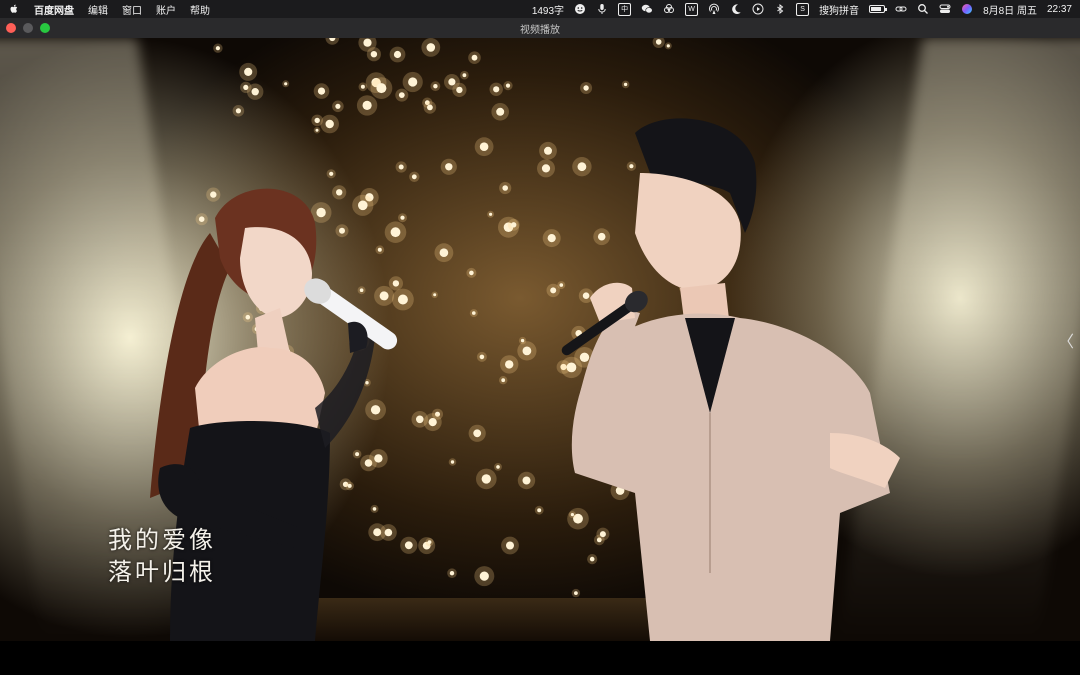 This screenshot has height=675, width=1080. I want to click on input-method-badge: 中, so click(625, 9).